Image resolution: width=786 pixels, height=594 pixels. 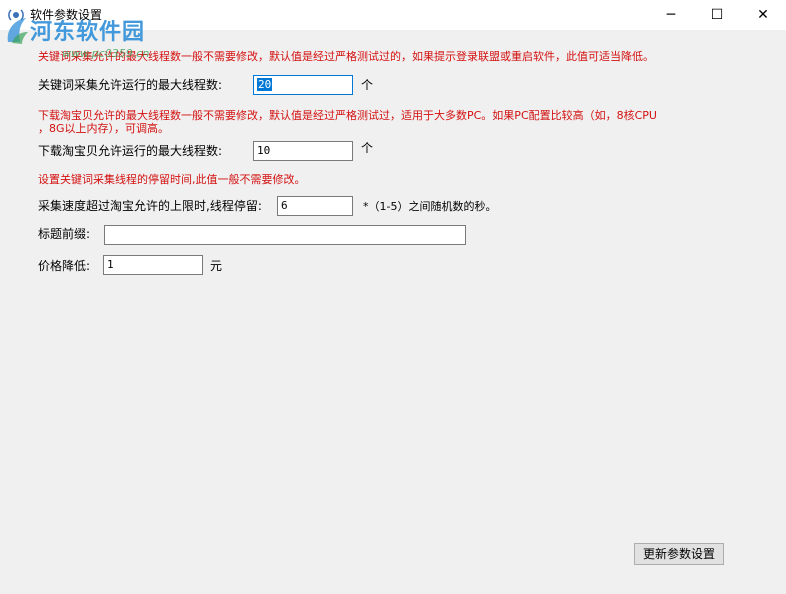 What do you see at coordinates (66, 15) in the screenshot?
I see `window-title: 软件参数设置` at bounding box center [66, 15].